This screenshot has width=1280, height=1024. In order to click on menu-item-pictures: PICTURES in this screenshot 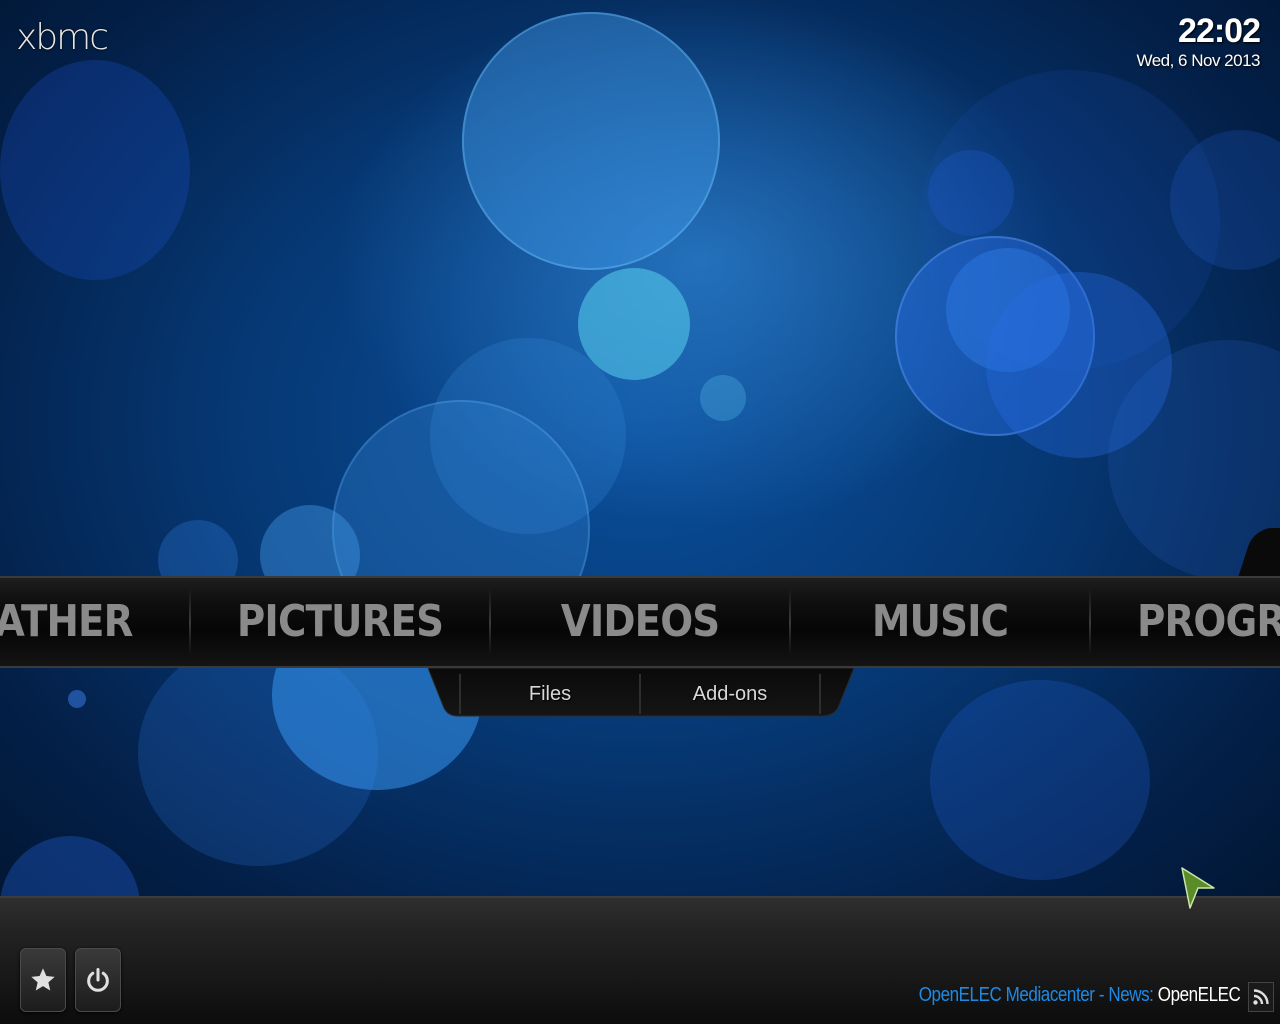, I will do `click(340, 622)`.